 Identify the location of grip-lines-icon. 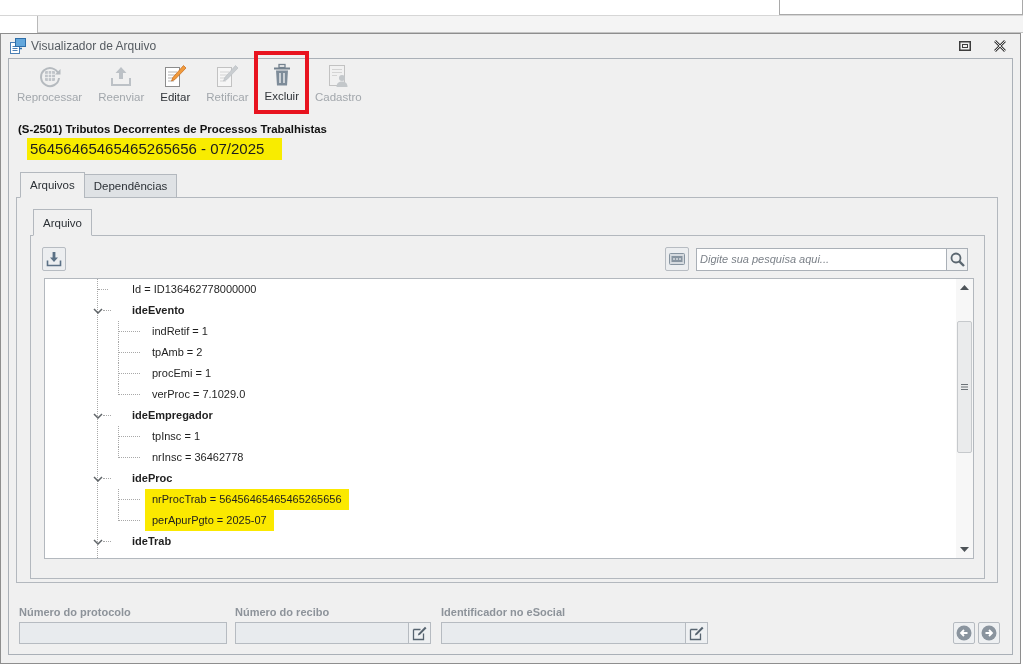
(964, 387).